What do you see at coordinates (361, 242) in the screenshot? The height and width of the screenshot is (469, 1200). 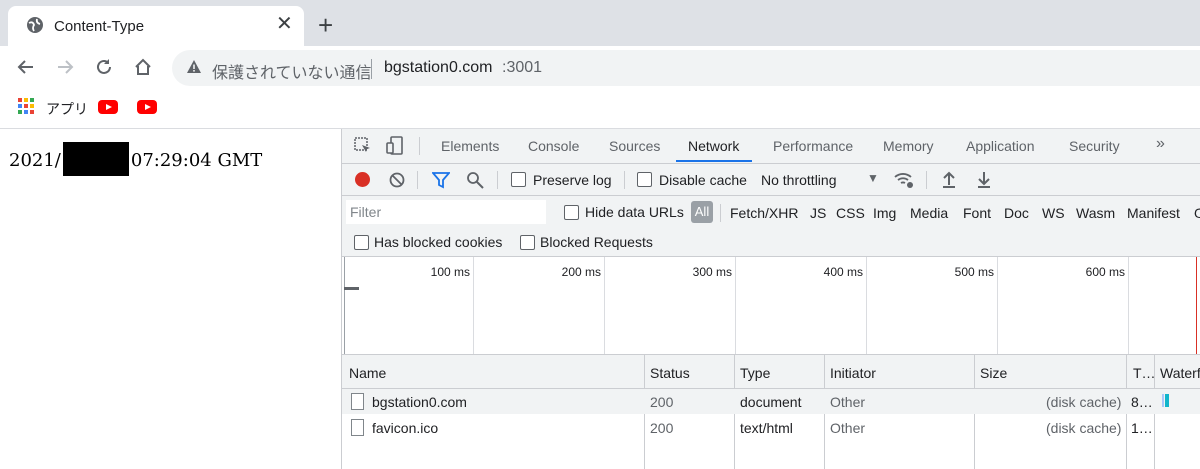 I see `has-blocked-cookies-checkbox` at bounding box center [361, 242].